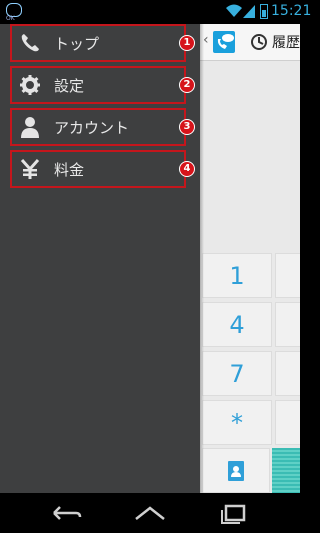 The width and height of the screenshot is (320, 533). What do you see at coordinates (237, 324) in the screenshot?
I see `dial-key-4: 4` at bounding box center [237, 324].